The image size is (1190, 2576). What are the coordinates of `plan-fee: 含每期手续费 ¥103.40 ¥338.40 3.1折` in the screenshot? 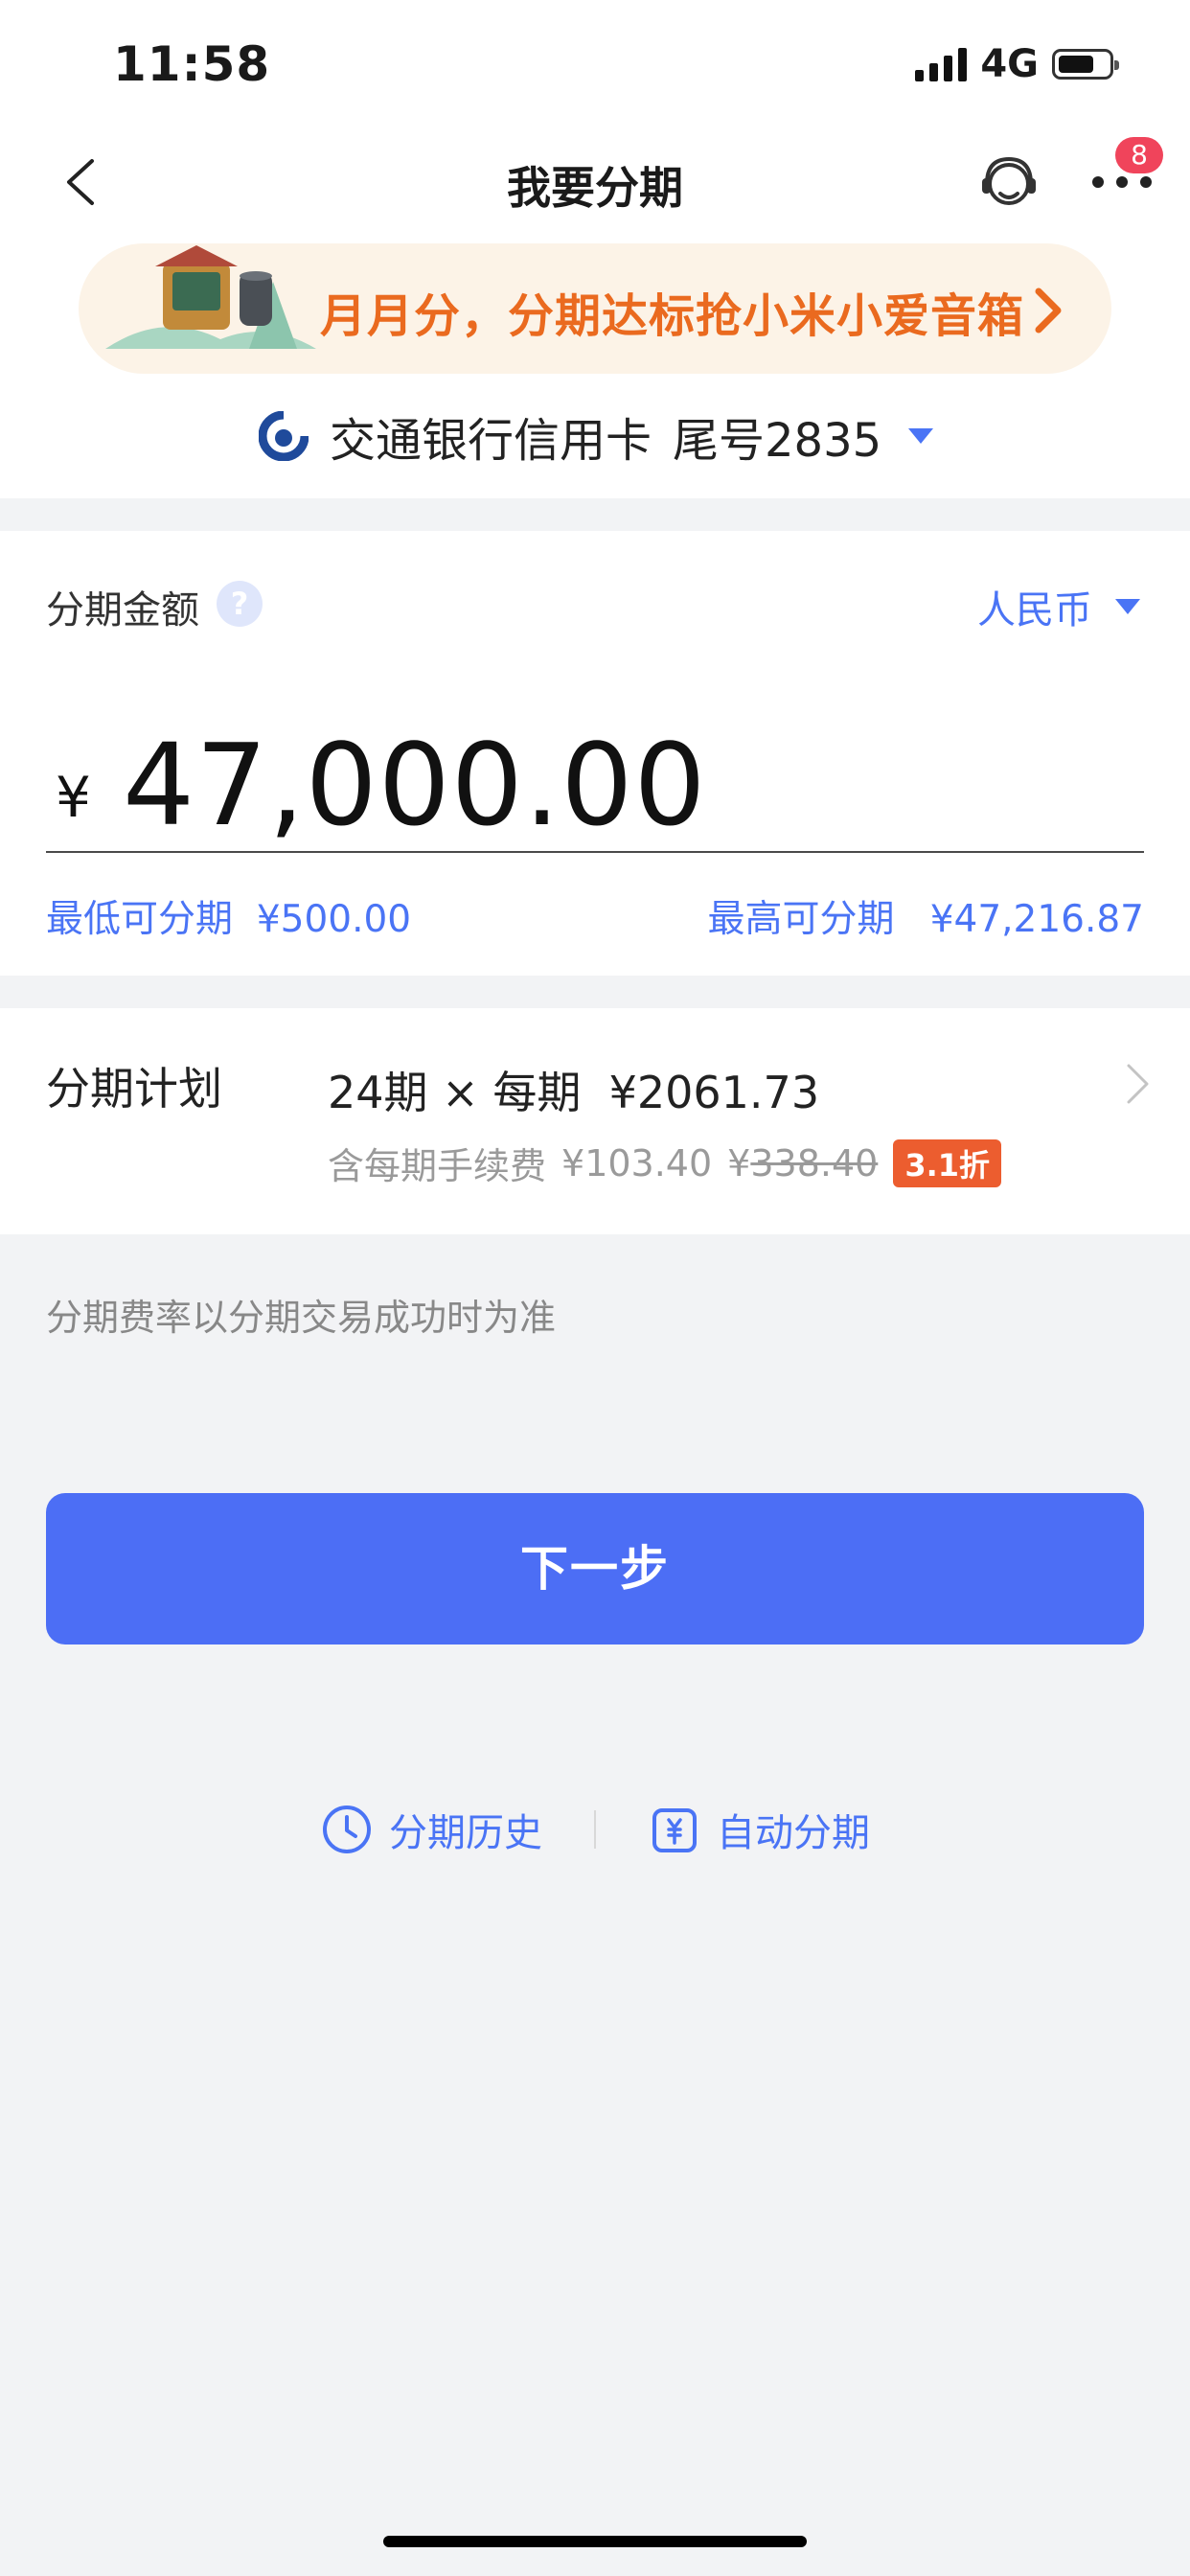 It's located at (665, 1163).